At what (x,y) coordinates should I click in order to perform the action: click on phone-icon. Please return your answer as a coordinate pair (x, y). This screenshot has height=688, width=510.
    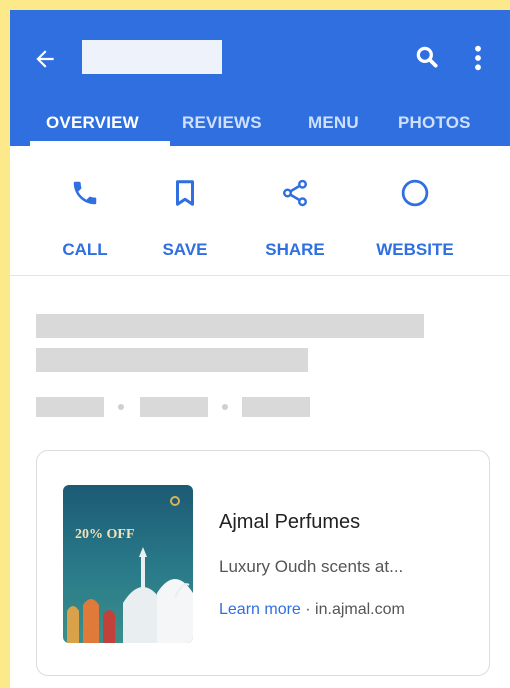
    Looking at the image, I should click on (85, 193).